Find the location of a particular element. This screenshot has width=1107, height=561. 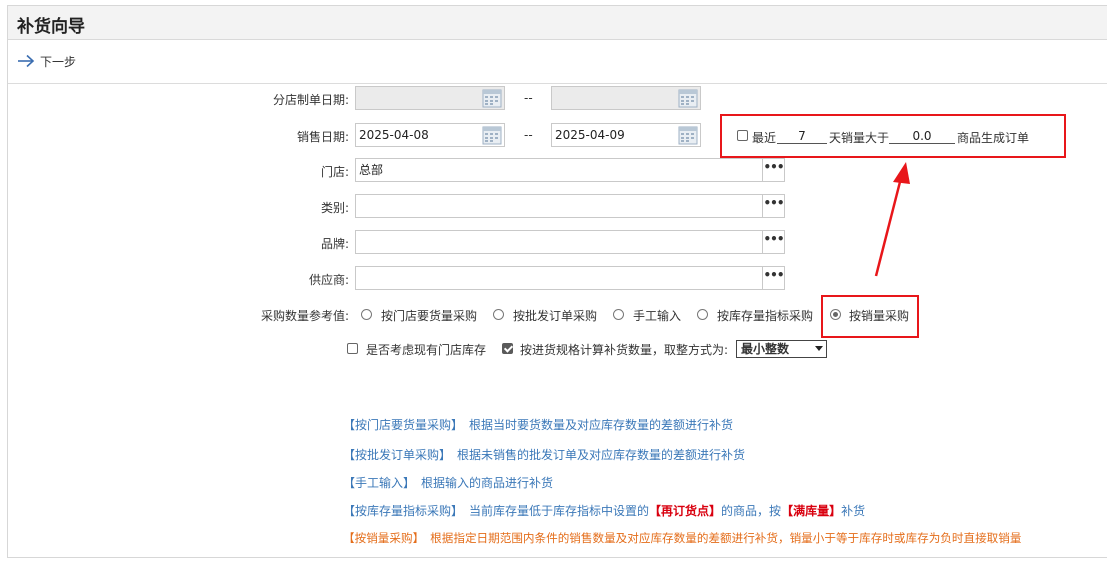

option-store-request-label: 按门店要货量采购 is located at coordinates (429, 316).